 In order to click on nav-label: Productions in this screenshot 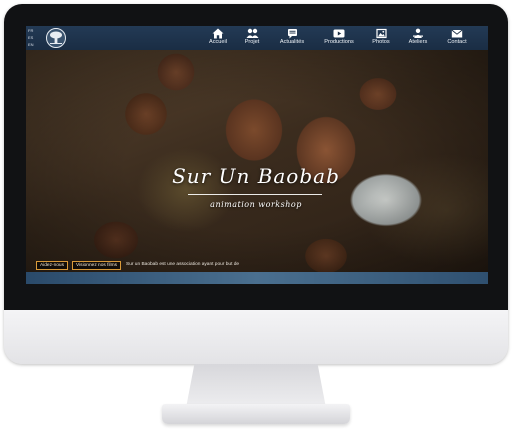, I will do `click(339, 42)`.